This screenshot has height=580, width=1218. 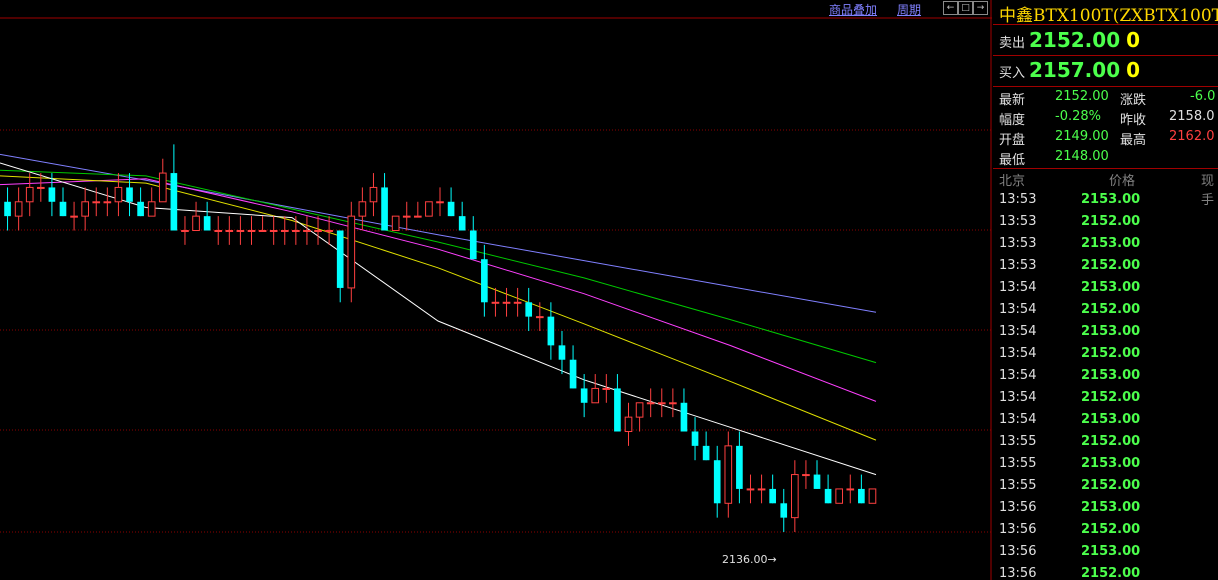 What do you see at coordinates (1133, 100) in the screenshot?
I see `change-label: 涨跌` at bounding box center [1133, 100].